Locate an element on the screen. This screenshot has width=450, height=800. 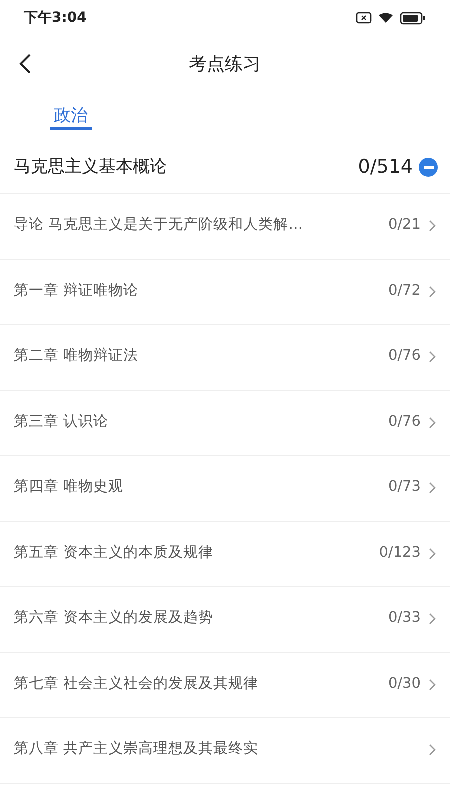
chapter-count: 0/73 is located at coordinates (404, 488).